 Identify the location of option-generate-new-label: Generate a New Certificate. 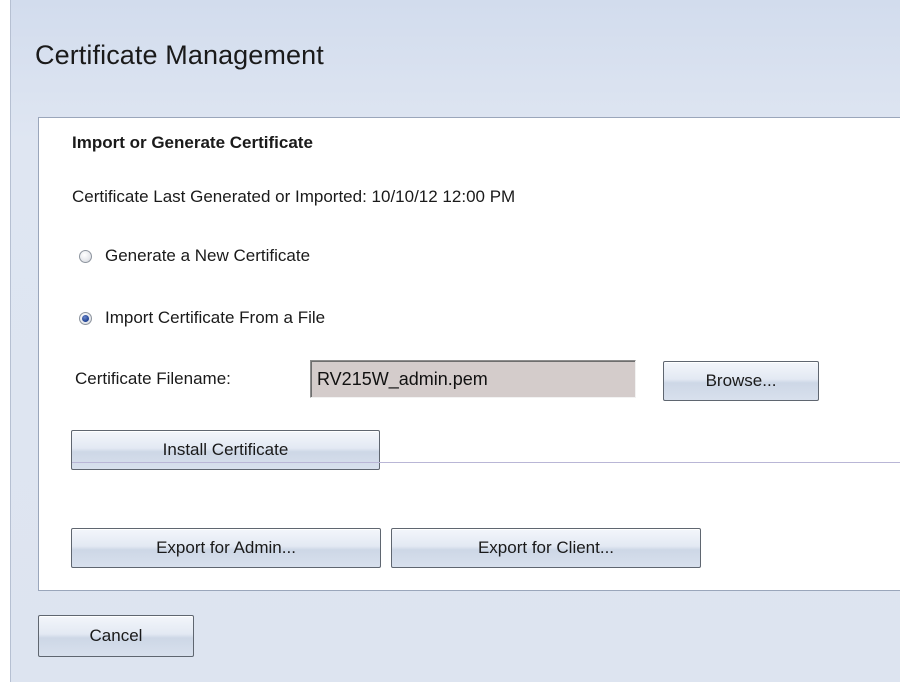
(208, 255).